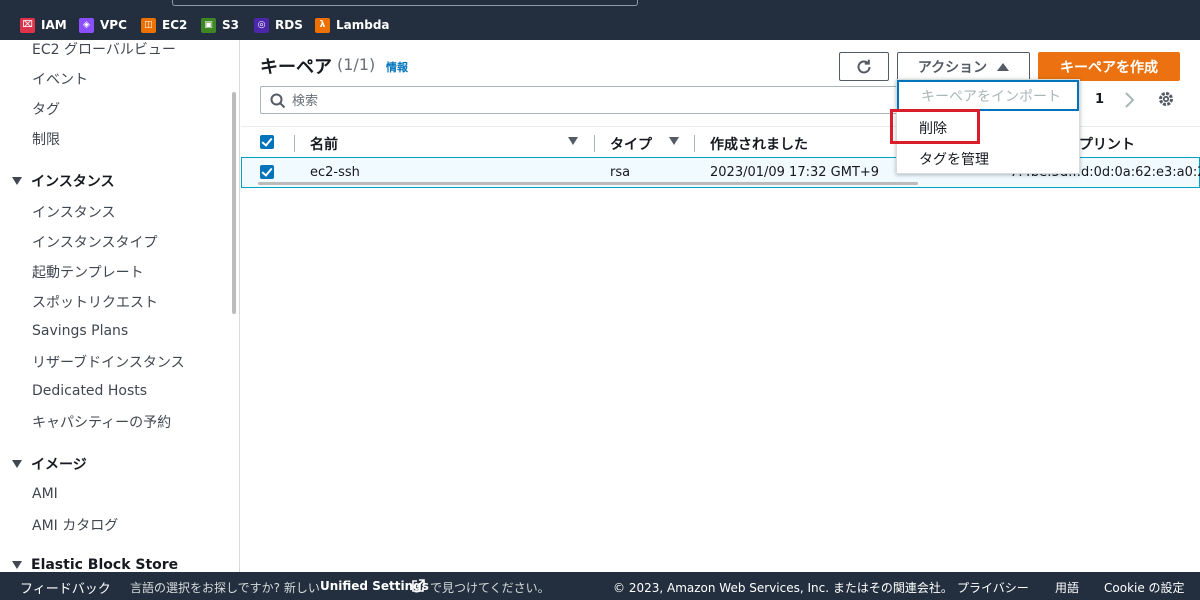 Image resolution: width=1200 pixels, height=600 pixels. Describe the element at coordinates (73, 212) in the screenshot. I see `sidebar-item-instances: インスタンス` at that location.